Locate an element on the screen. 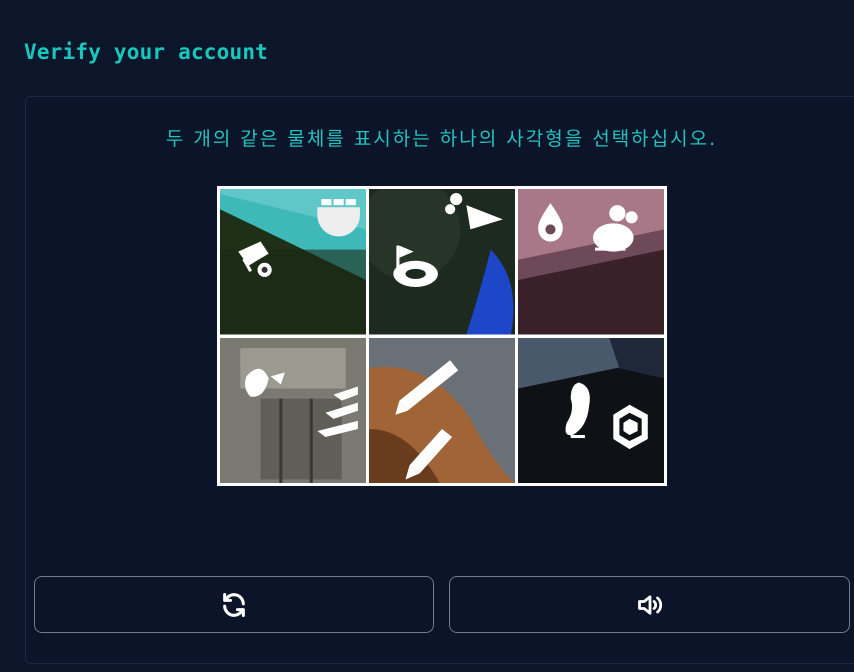 The width and height of the screenshot is (854, 672). refresh-button is located at coordinates (234, 604).